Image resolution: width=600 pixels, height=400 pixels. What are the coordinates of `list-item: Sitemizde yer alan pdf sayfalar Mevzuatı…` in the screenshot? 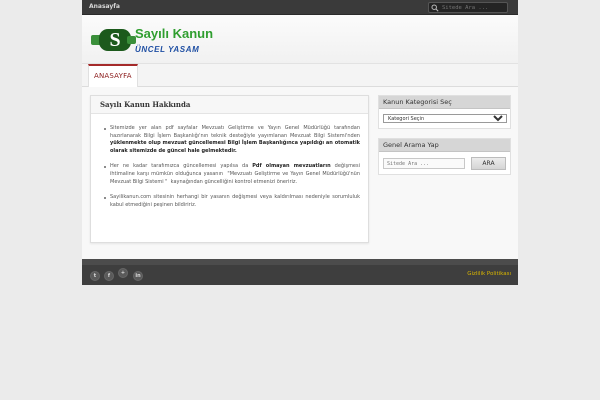 It's located at (233, 140).